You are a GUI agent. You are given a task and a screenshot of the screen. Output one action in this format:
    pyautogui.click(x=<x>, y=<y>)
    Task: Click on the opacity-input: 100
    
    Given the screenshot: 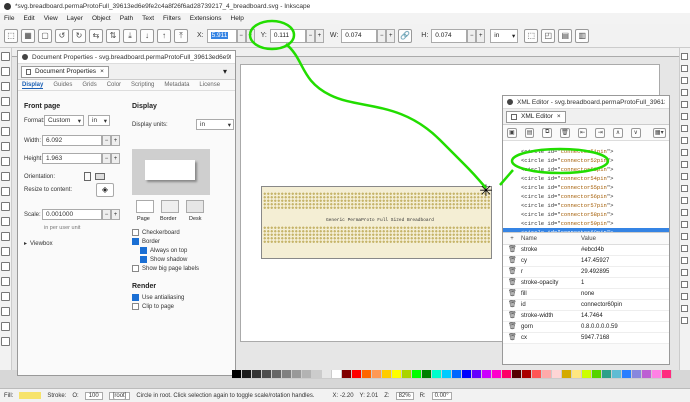 What is the action you would take?
    pyautogui.click(x=93, y=395)
    